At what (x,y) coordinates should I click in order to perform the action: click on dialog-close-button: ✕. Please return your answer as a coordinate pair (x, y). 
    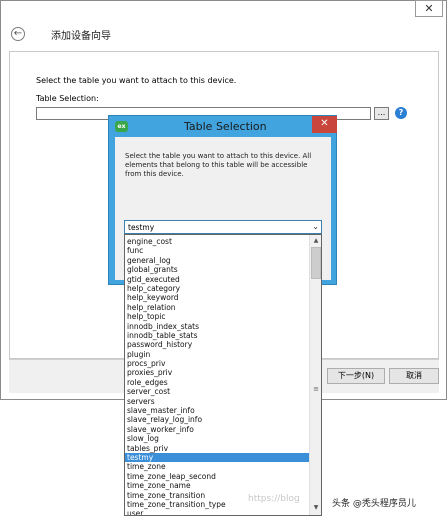
    Looking at the image, I should click on (324, 124).